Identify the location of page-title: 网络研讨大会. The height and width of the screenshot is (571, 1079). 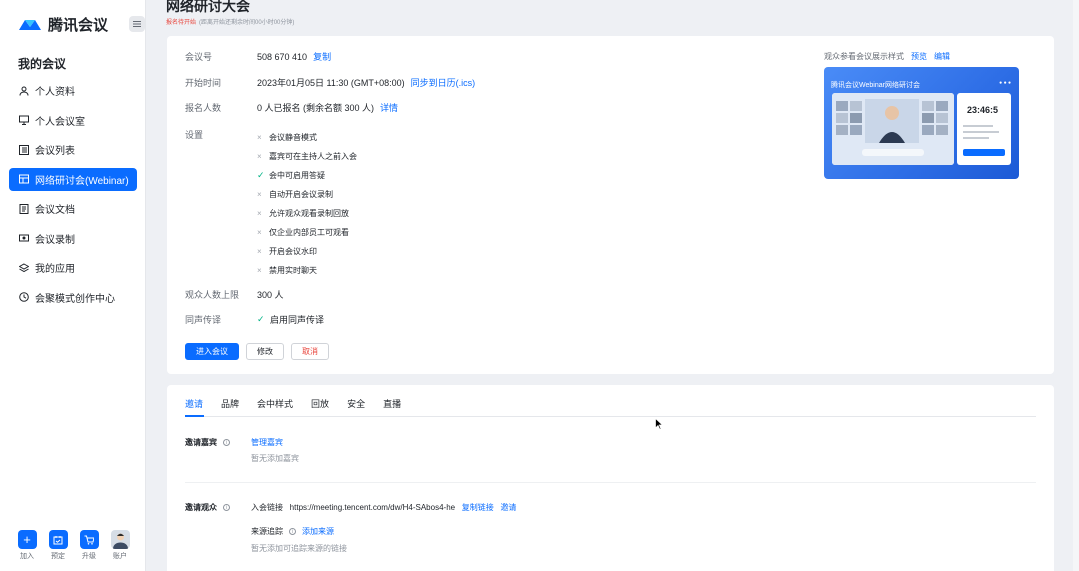
(208, 7).